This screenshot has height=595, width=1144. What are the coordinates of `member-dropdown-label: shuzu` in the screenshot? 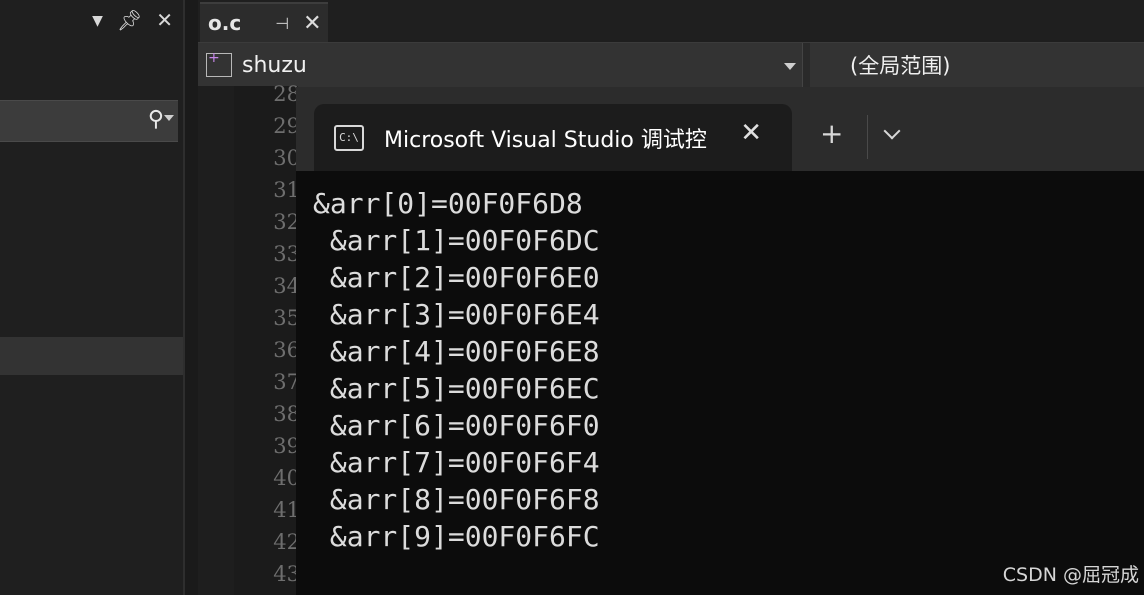 It's located at (274, 65).